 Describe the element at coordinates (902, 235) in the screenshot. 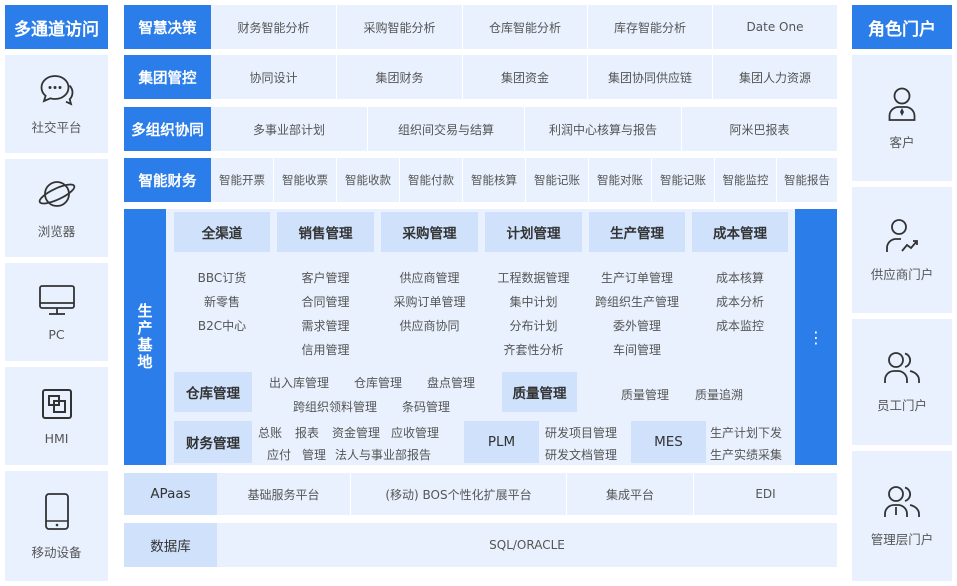

I see `supplier-icon` at that location.